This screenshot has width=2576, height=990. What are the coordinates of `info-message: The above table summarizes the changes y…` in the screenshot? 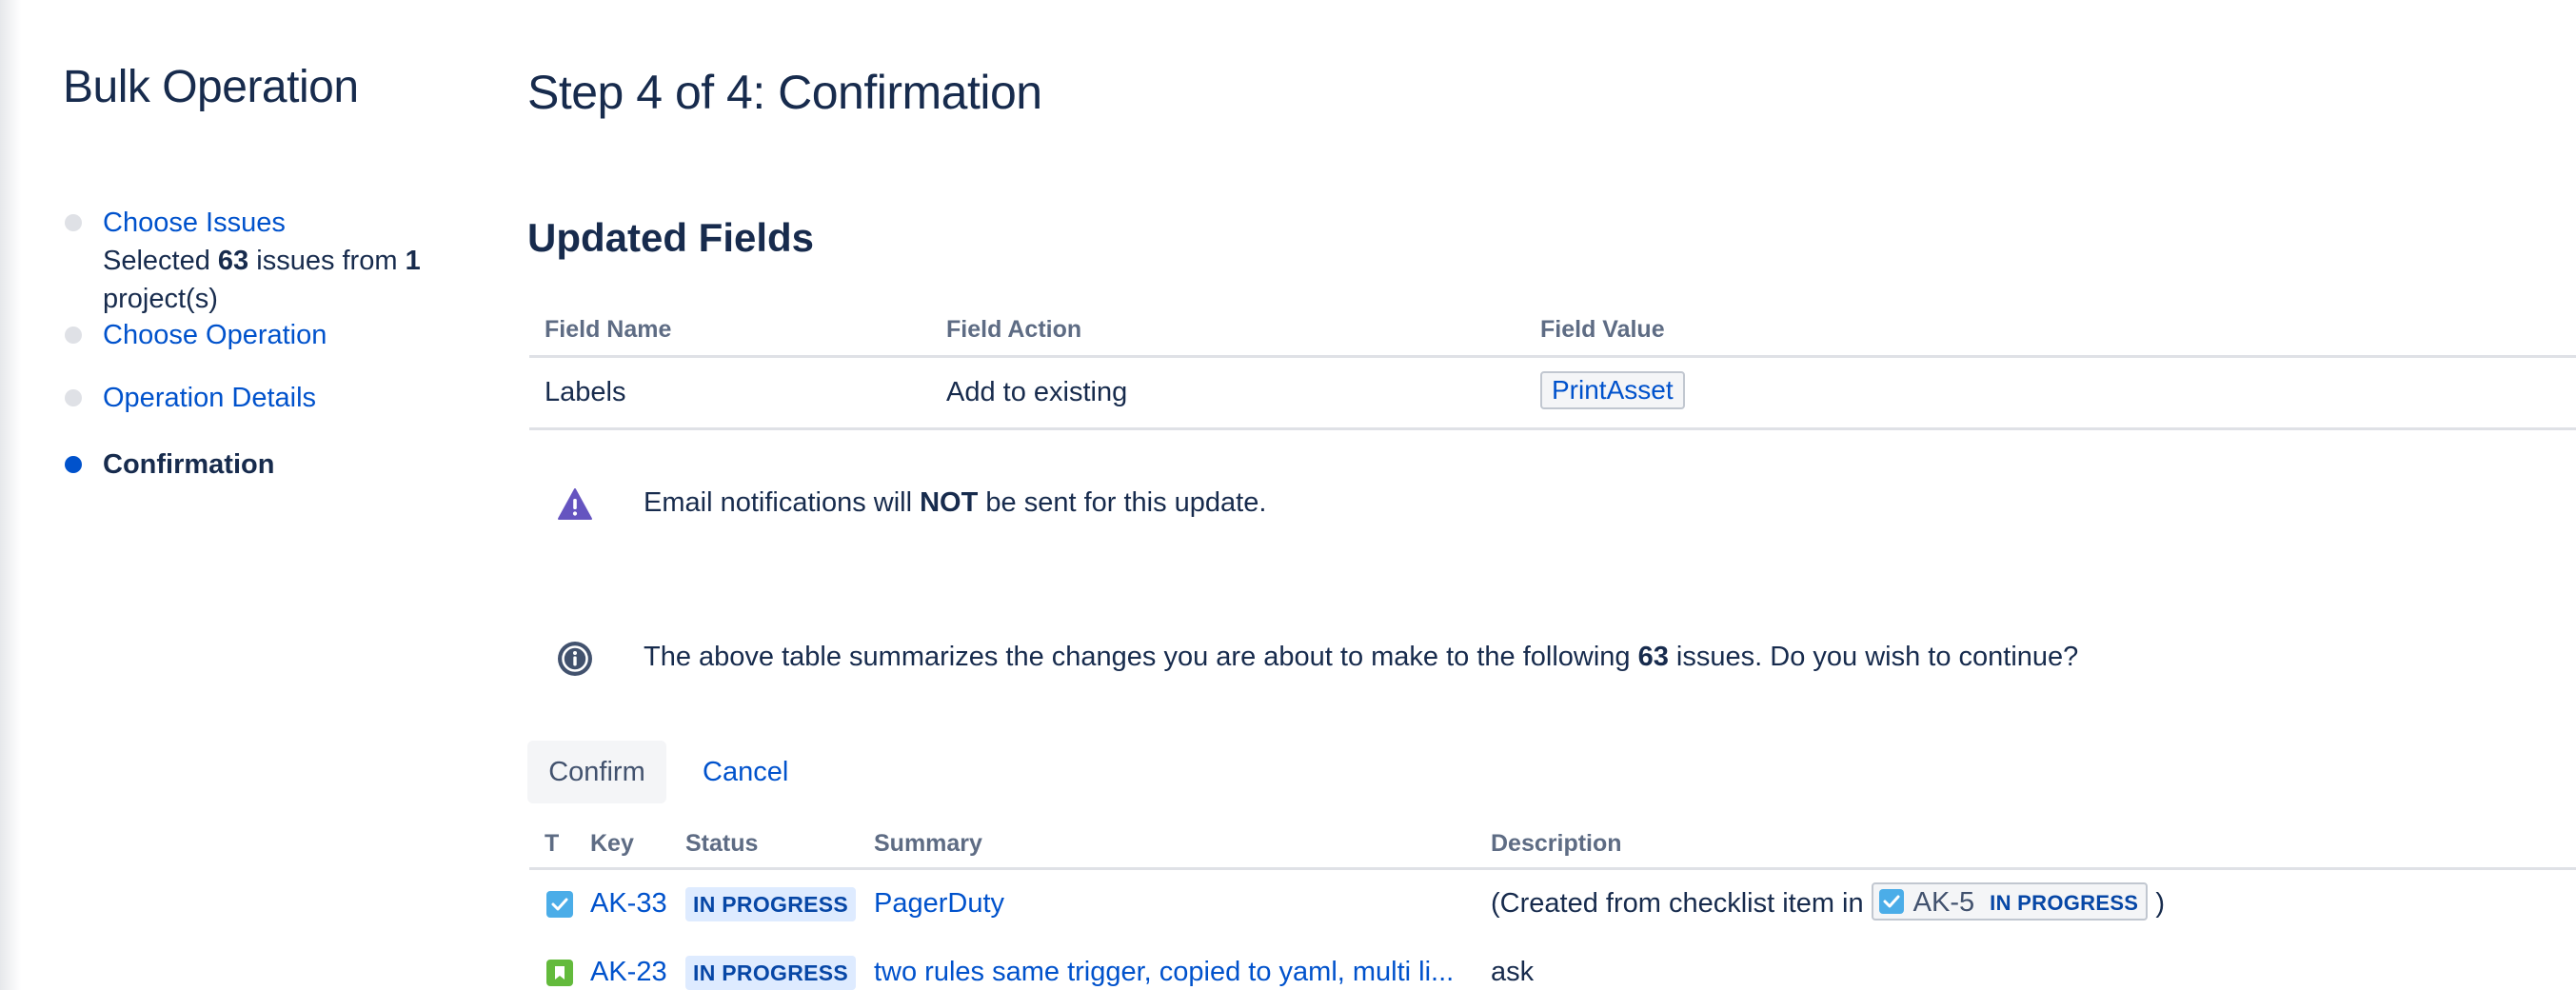 It's located at (1550, 659).